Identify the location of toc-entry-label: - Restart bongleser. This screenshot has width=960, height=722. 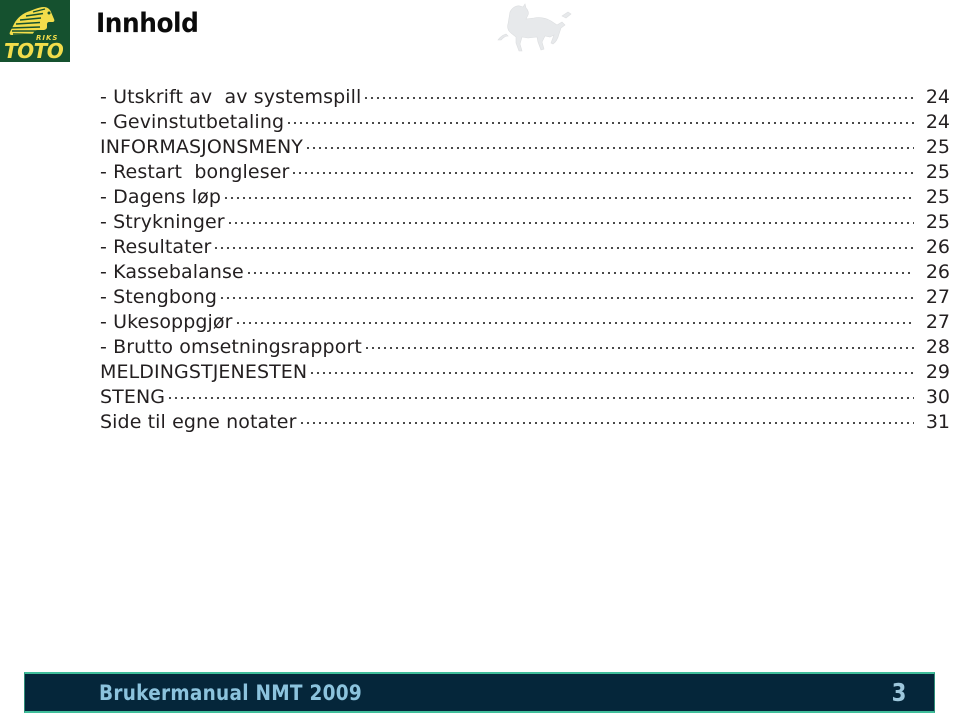
(195, 172).